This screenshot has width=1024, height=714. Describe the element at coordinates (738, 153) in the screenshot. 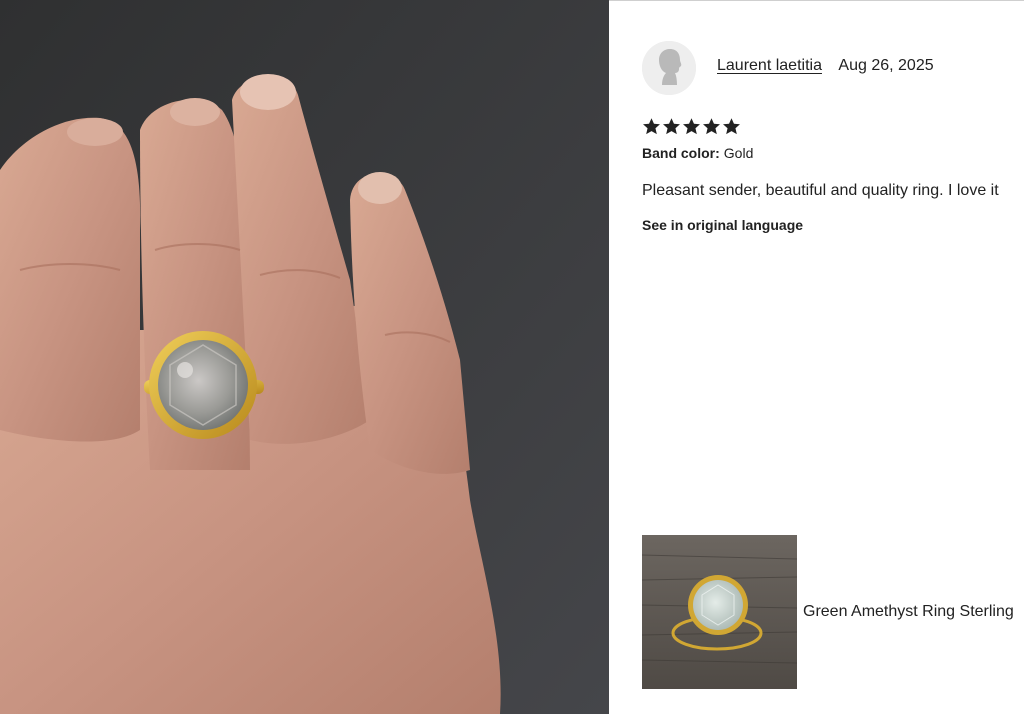

I see `band-color-value: Gold` at that location.